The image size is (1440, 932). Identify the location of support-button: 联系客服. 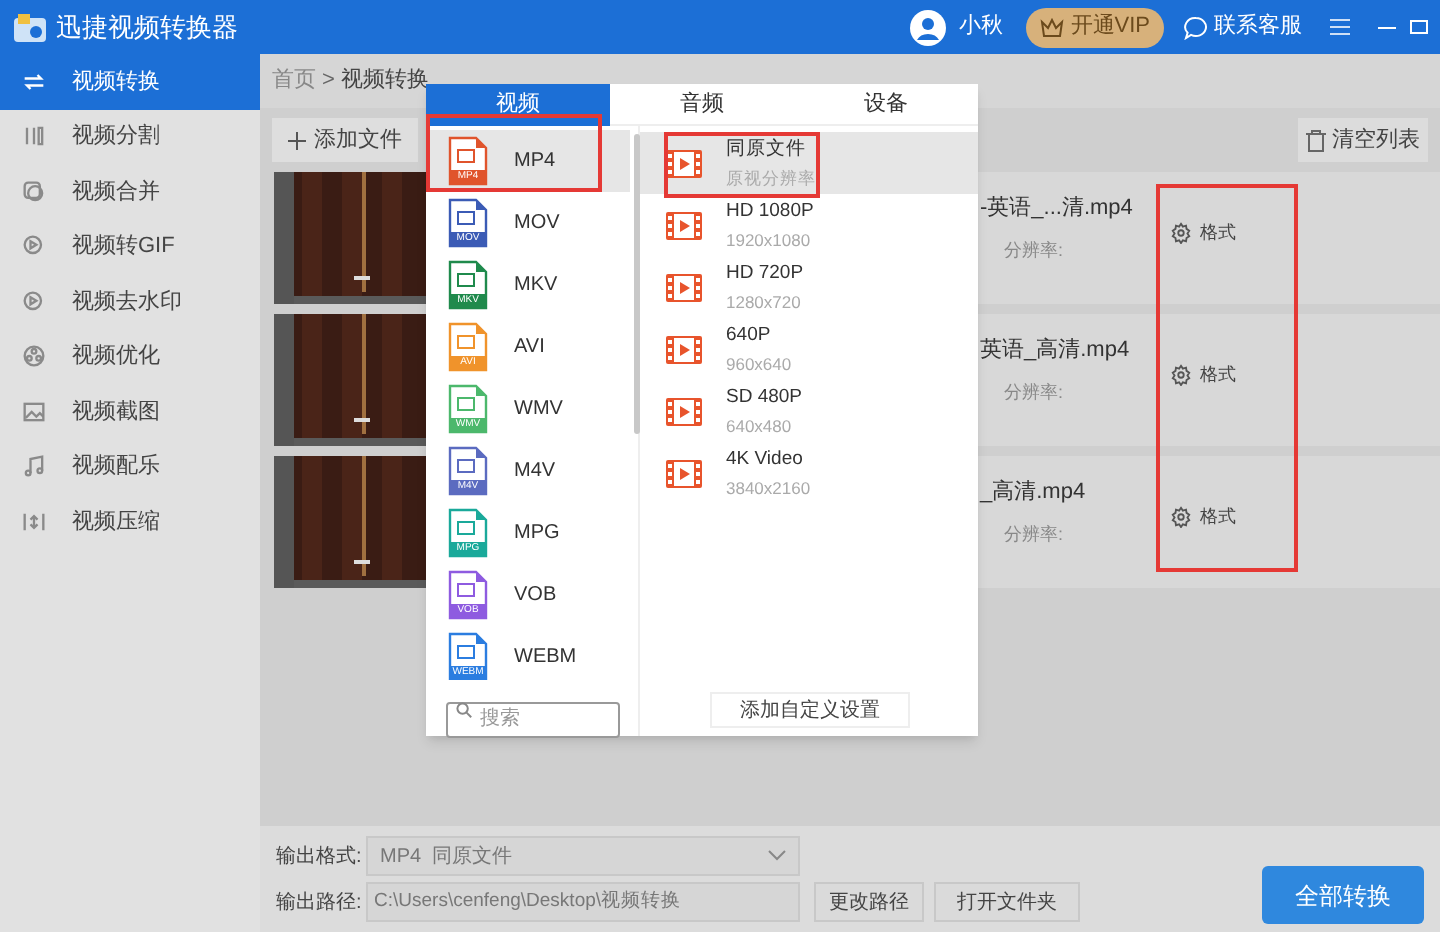
(1243, 27).